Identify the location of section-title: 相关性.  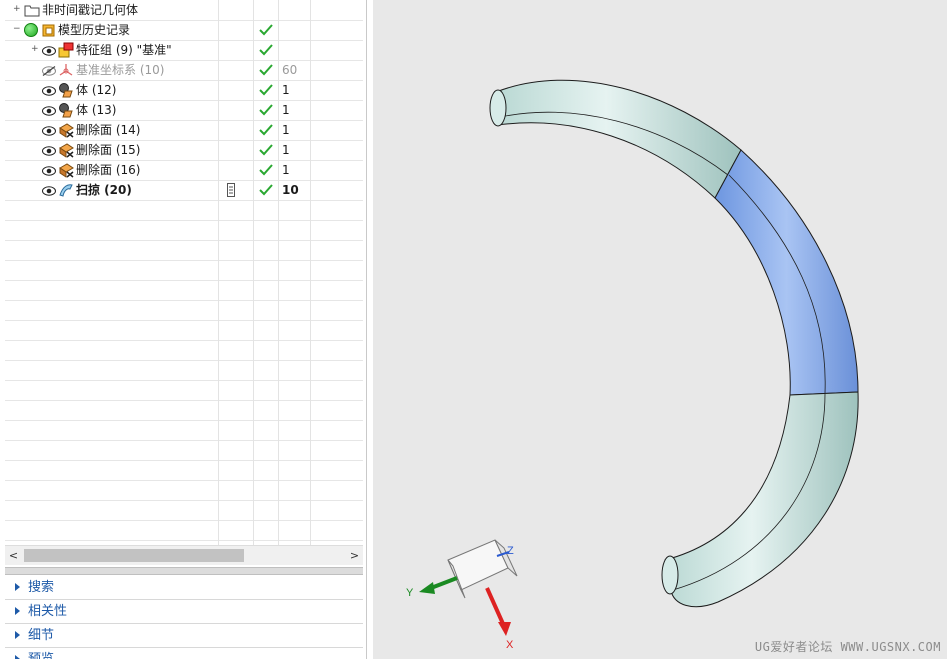
(48, 611).